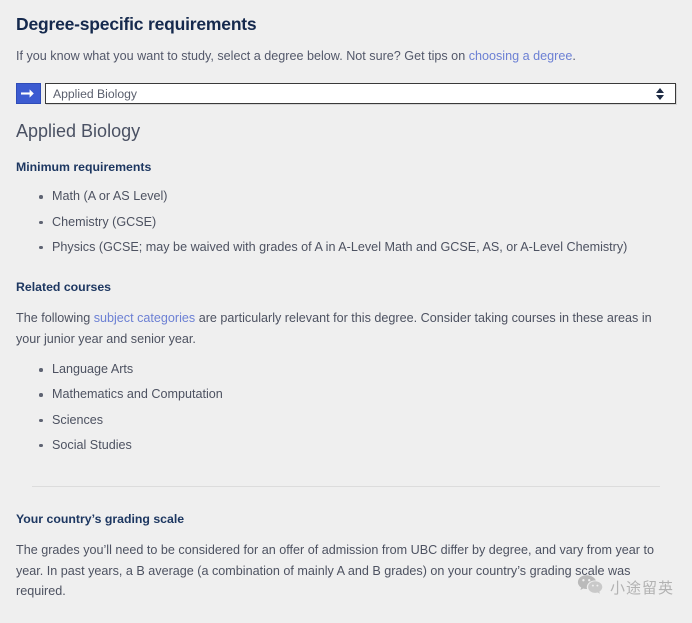  Describe the element at coordinates (100, 518) in the screenshot. I see `grading-scale-heading: Your country’s grading scale` at that location.